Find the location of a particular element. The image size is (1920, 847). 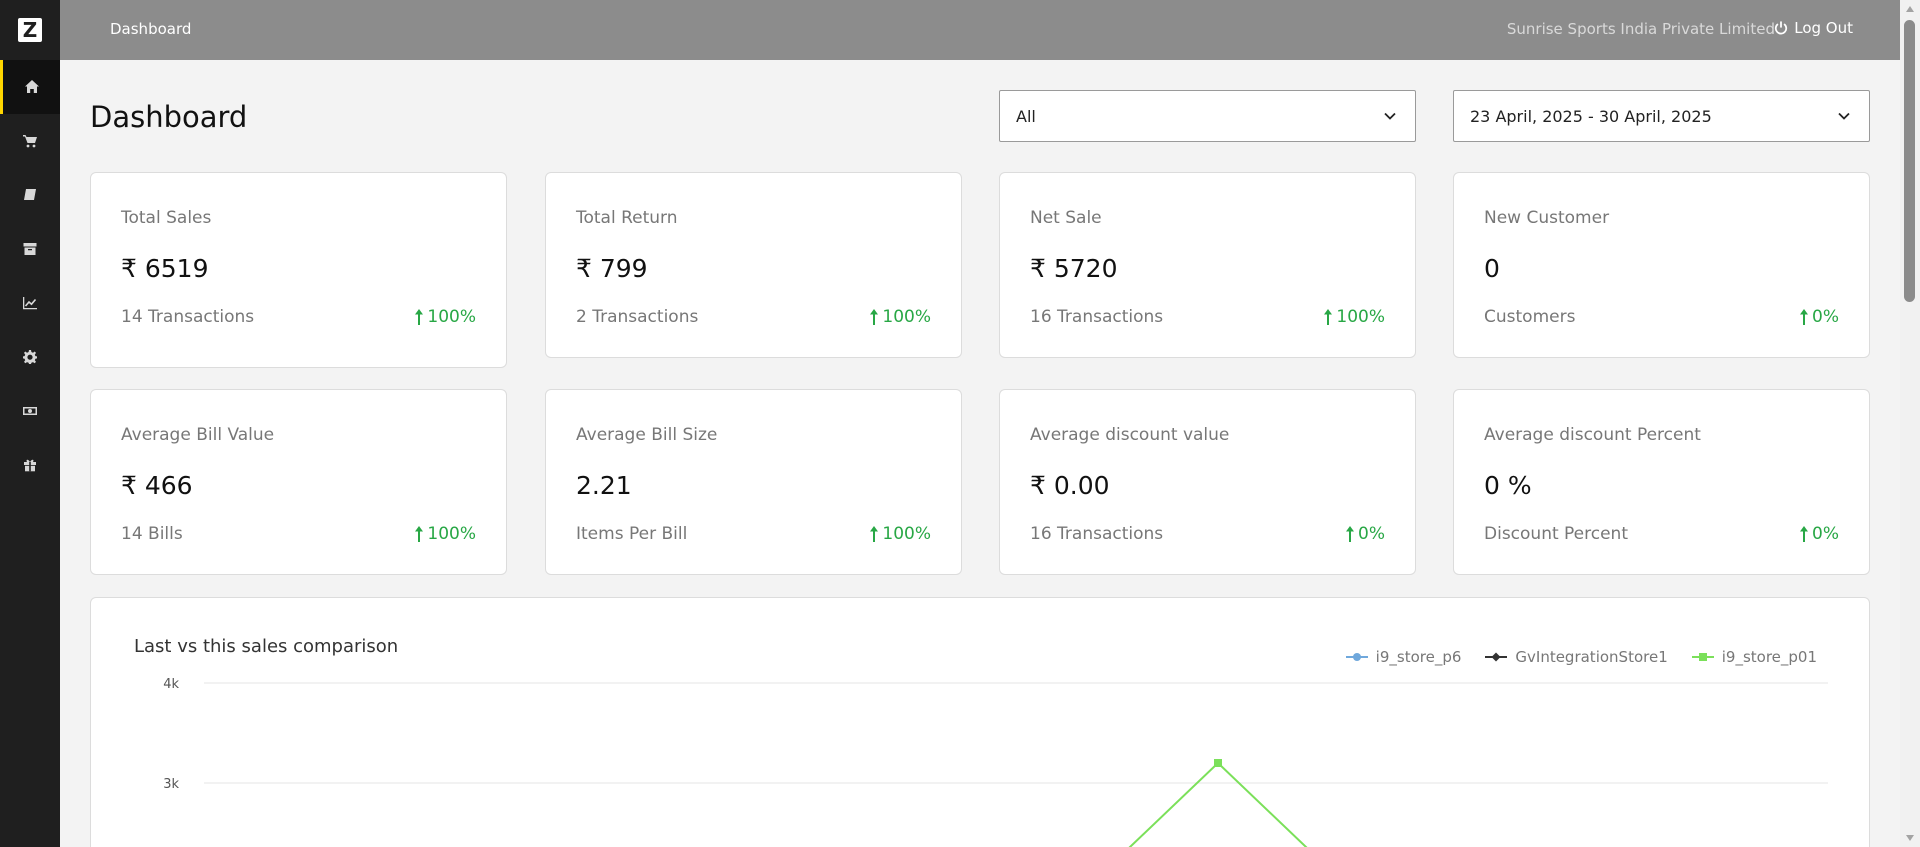

book-icon is located at coordinates (30, 194).